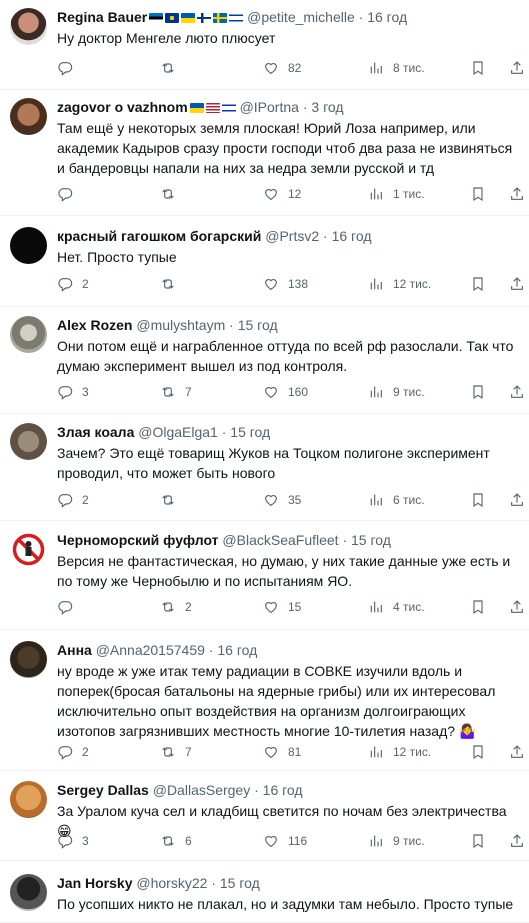 The image size is (529, 923). I want to click on views-button: 1 тис., so click(396, 194).